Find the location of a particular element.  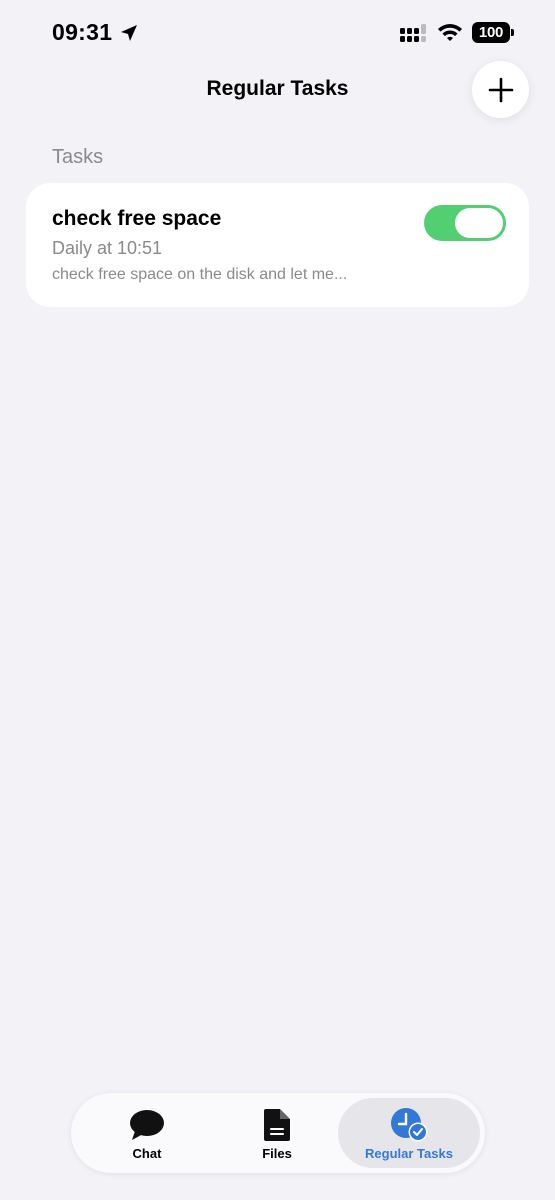

battery-level: 100 is located at coordinates (491, 32).